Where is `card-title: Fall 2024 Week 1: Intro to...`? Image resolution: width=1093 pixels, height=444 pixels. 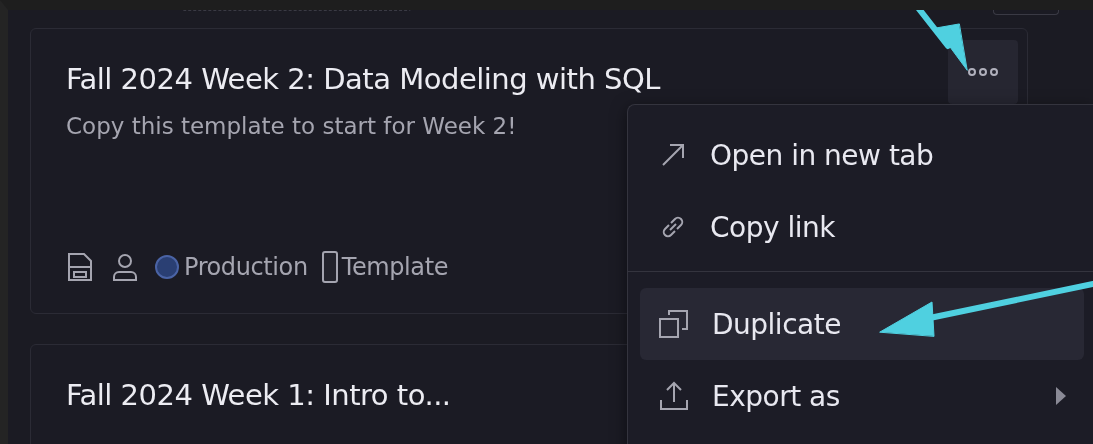 card-title: Fall 2024 Week 1: Intro to... is located at coordinates (258, 395).